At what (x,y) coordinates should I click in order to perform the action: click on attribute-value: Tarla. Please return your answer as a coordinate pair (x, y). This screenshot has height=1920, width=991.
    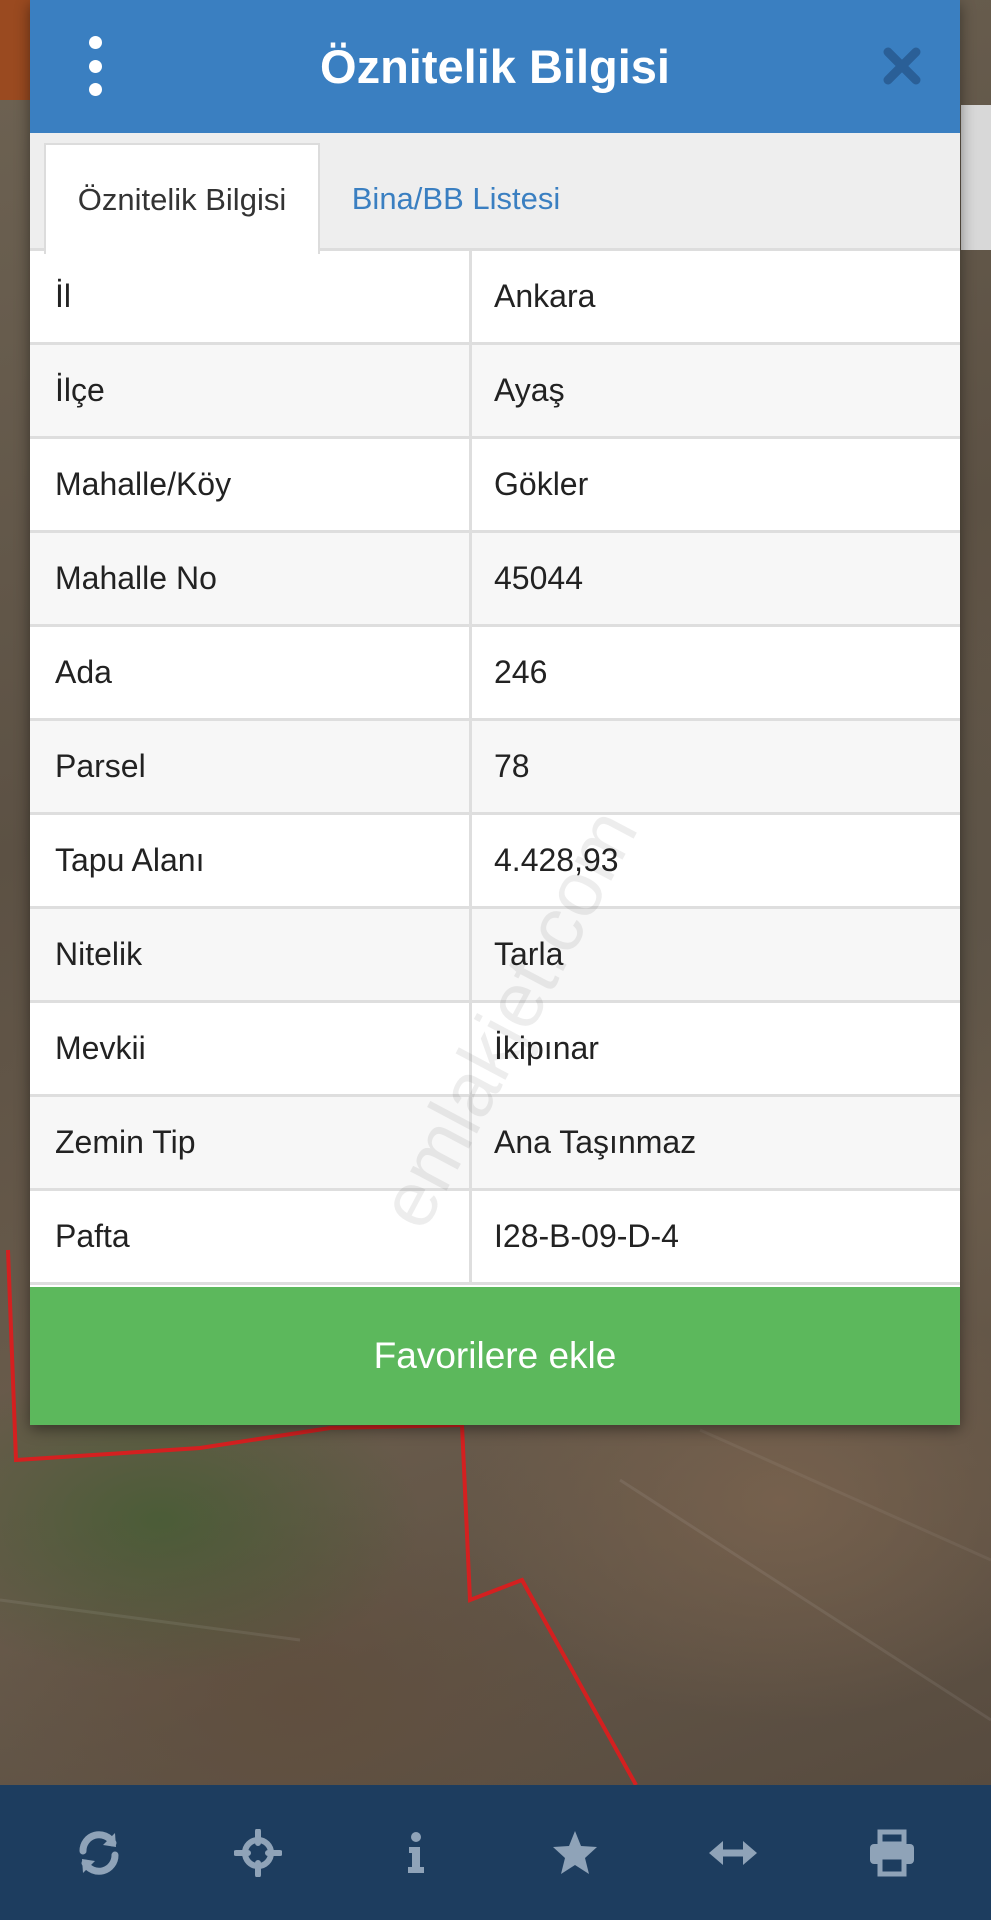
    Looking at the image, I should click on (529, 954).